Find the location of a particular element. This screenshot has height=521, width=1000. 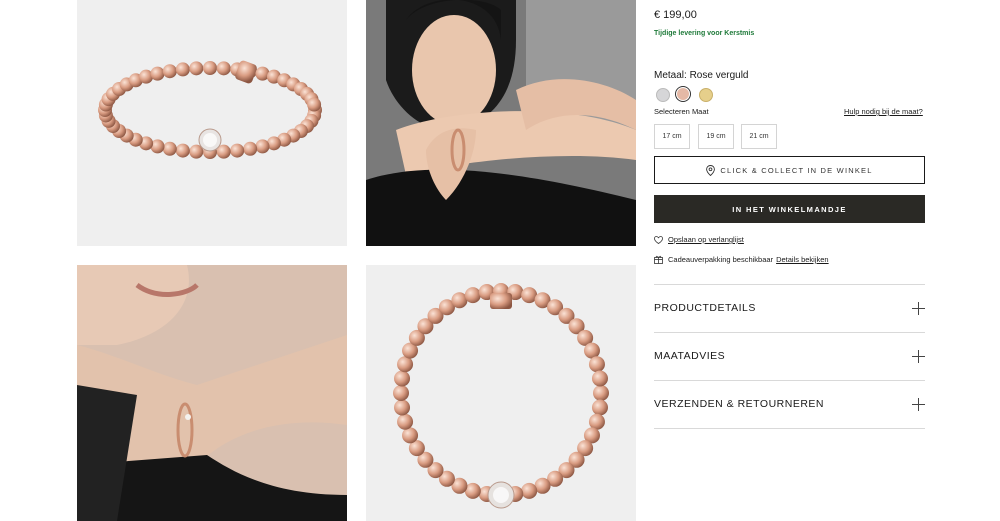

beaded-bracelet-front-view-icon is located at coordinates (501, 396).